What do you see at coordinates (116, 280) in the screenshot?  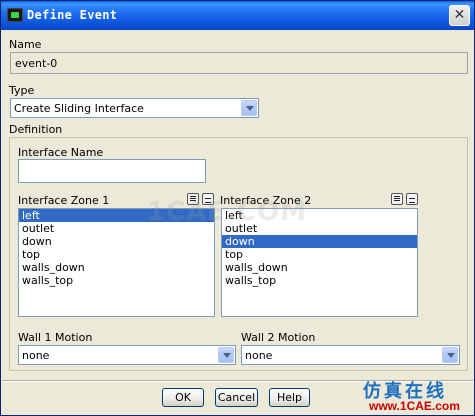 I see `zone1-list-item: walls_top` at bounding box center [116, 280].